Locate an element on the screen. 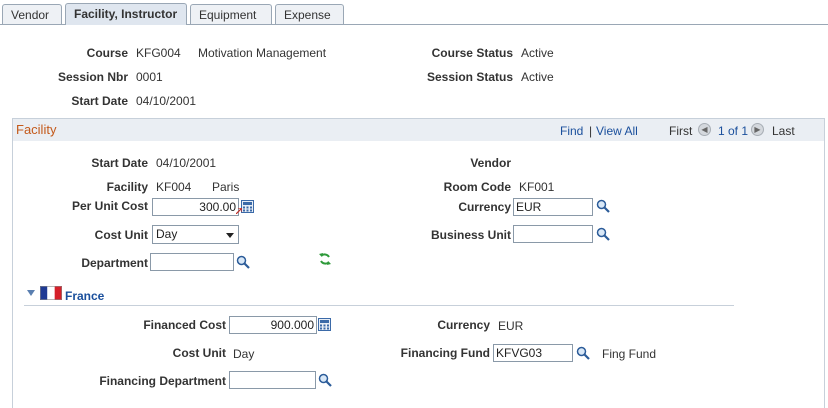  view-all-link: View All is located at coordinates (617, 131).